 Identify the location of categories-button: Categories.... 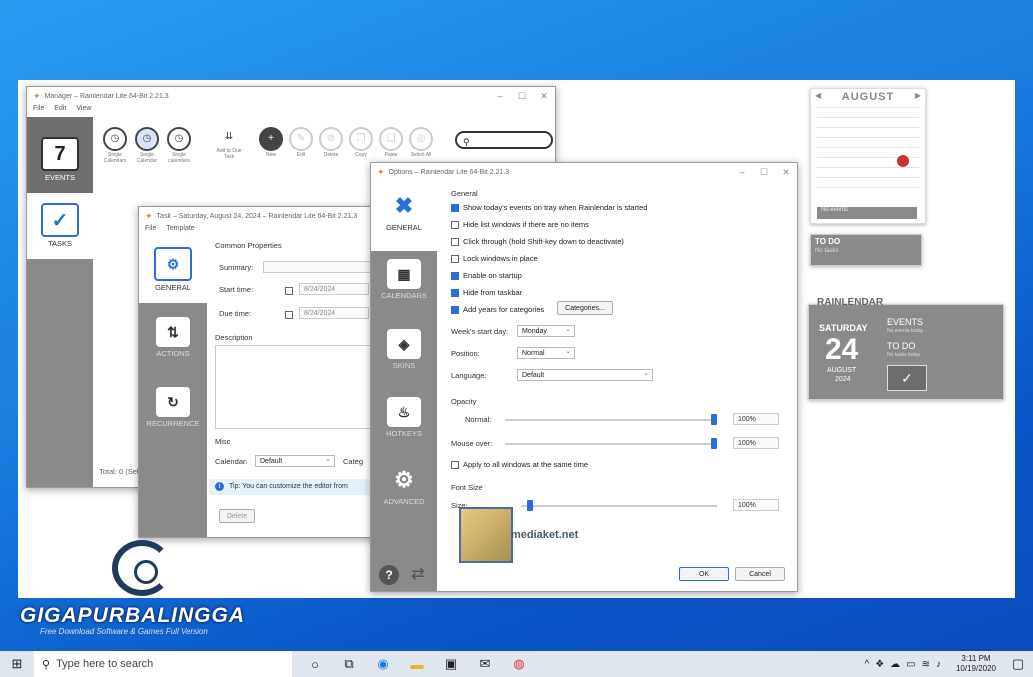
(585, 308).